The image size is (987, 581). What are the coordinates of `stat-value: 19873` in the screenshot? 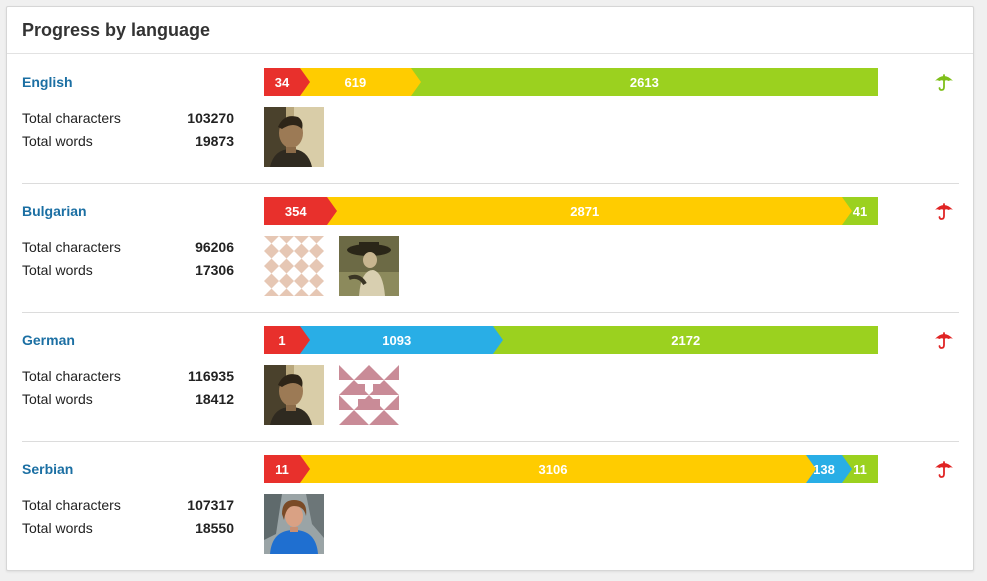 It's located at (214, 141).